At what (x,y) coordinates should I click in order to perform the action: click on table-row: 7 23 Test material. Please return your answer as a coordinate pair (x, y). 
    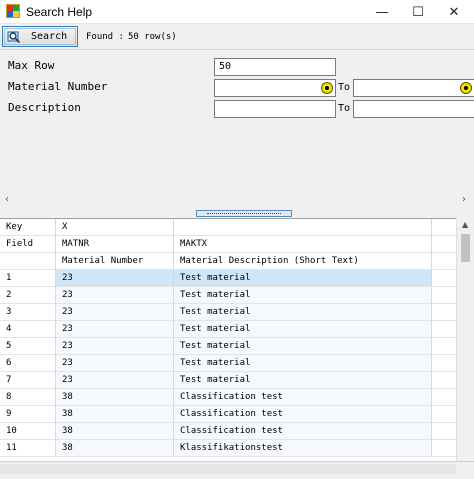
    Looking at the image, I should click on (228, 380).